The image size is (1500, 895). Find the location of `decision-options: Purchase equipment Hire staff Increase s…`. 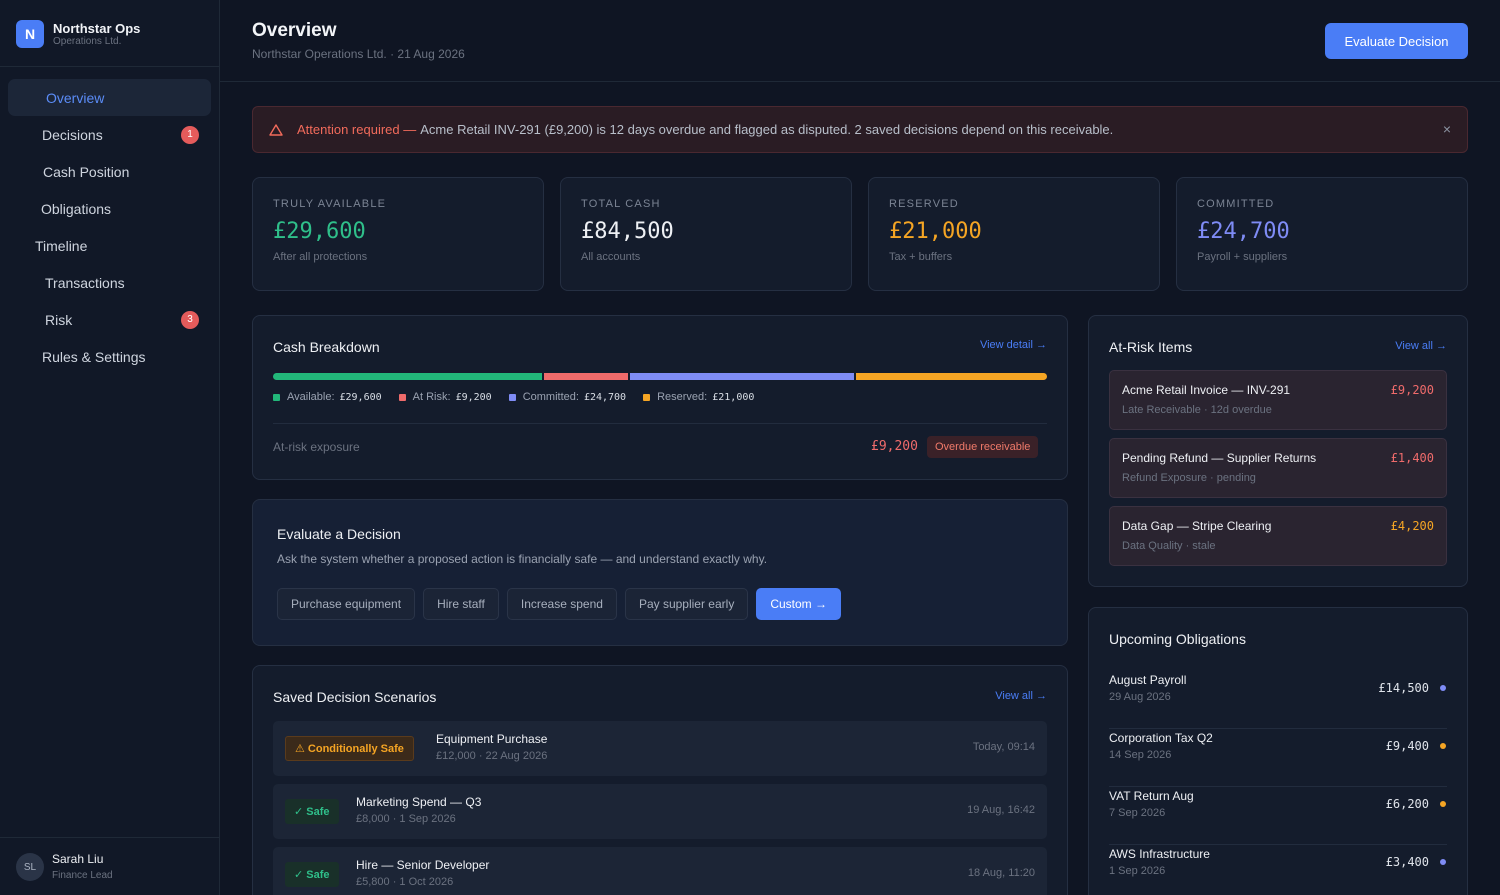

decision-options: Purchase equipment Hire staff Increase s… is located at coordinates (563, 604).